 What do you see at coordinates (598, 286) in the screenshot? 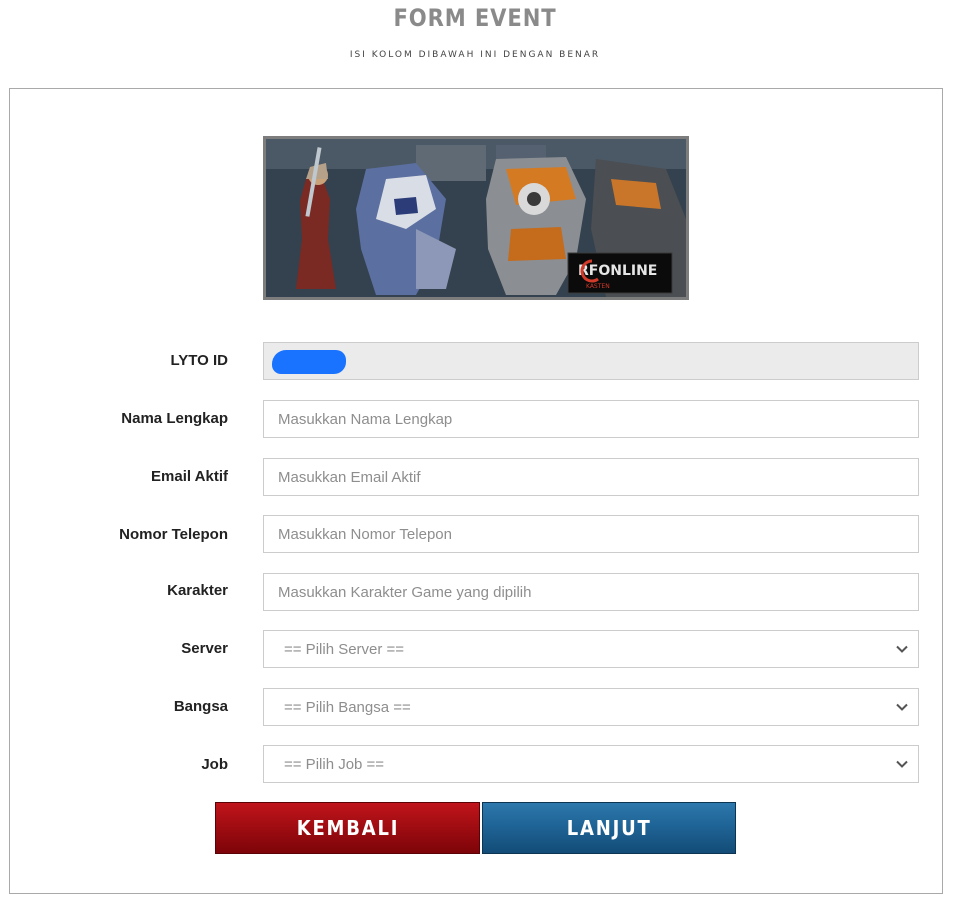
I see `banner-logo-subtext: KASTEN` at bounding box center [598, 286].